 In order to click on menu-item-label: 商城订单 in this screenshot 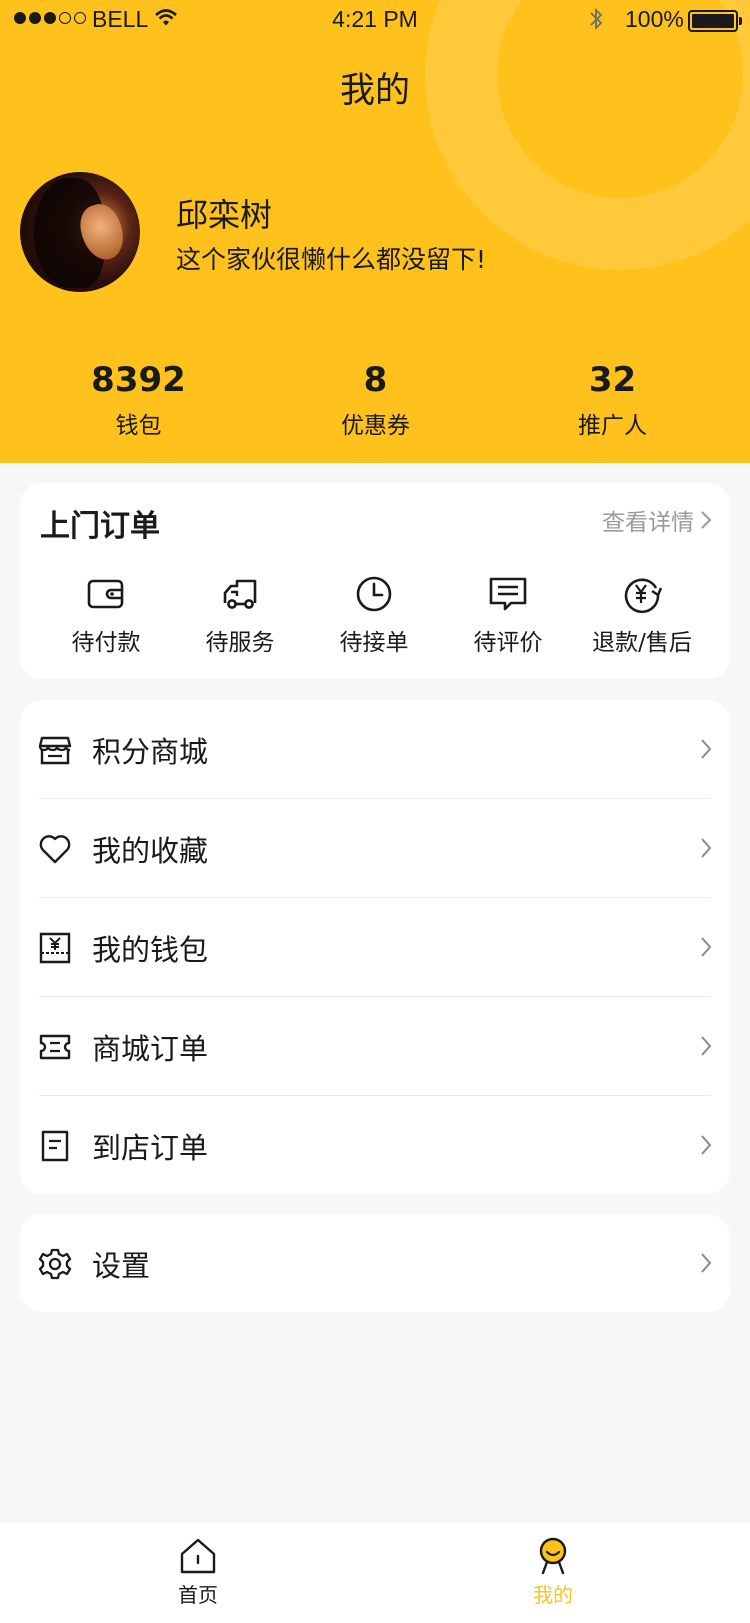, I will do `click(150, 1048)`.